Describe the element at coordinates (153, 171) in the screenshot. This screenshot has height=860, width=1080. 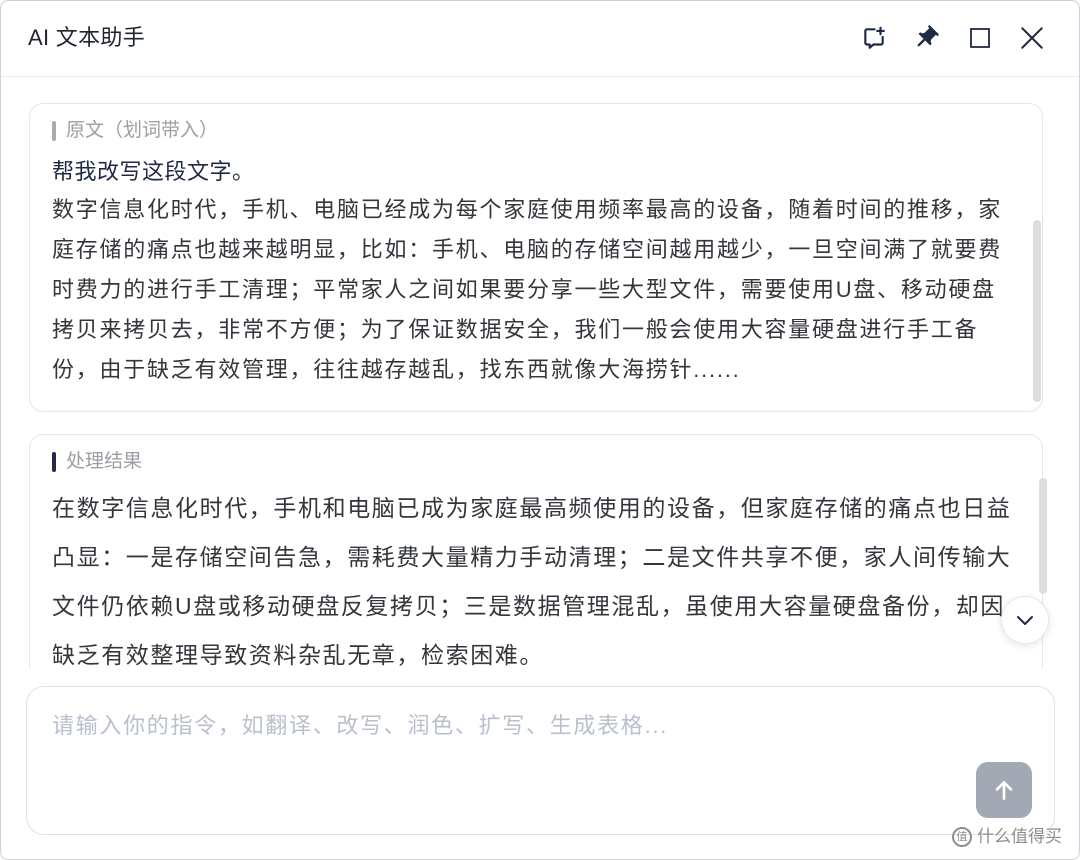
I see `user-instruction: 帮我改写这段文字。` at that location.